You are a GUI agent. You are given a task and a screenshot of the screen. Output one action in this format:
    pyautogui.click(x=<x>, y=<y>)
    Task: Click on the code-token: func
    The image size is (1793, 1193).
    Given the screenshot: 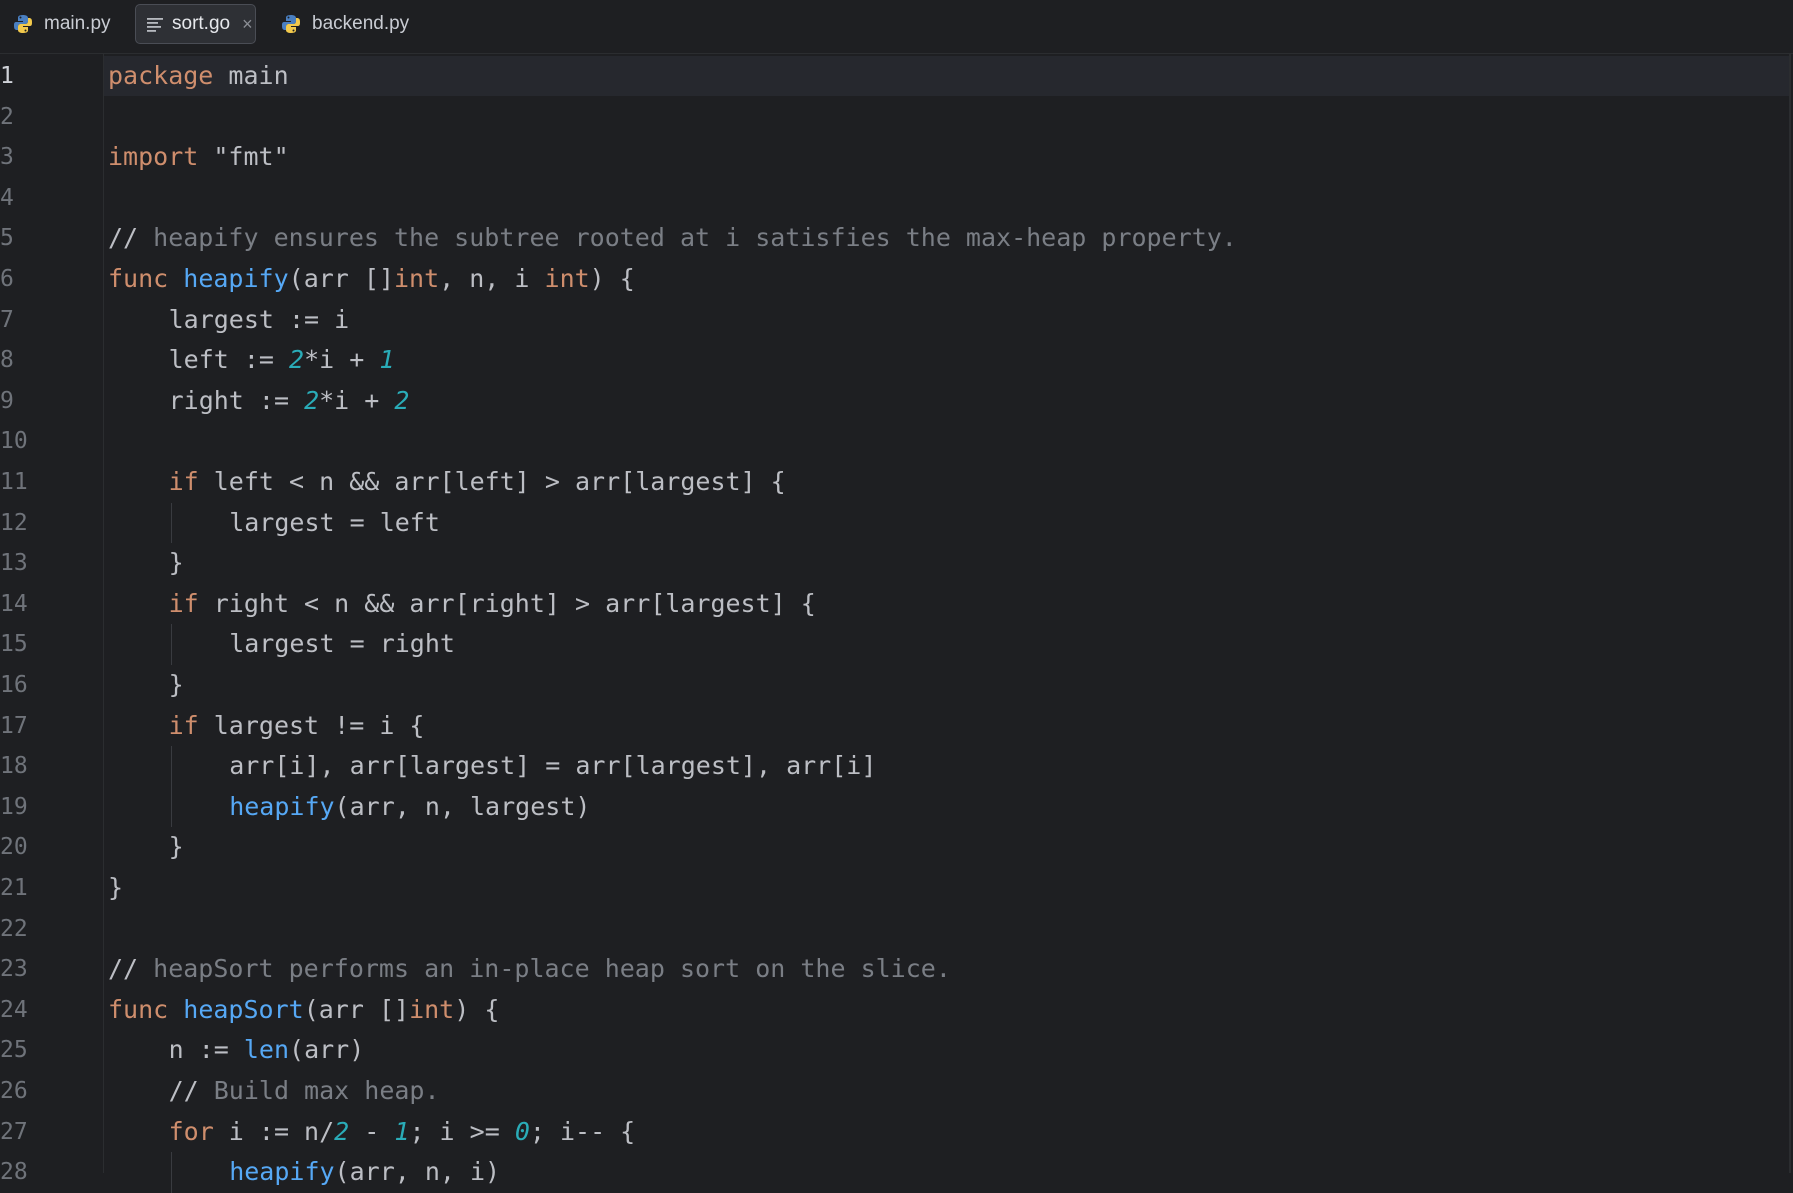 What is the action you would take?
    pyautogui.click(x=138, y=278)
    